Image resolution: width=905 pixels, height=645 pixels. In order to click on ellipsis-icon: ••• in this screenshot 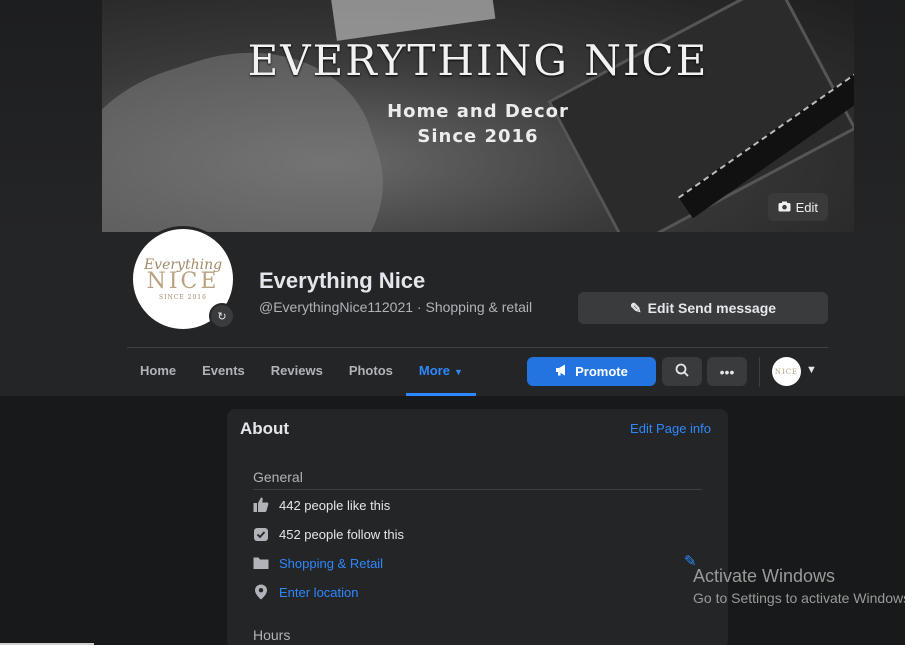, I will do `click(727, 371)`.